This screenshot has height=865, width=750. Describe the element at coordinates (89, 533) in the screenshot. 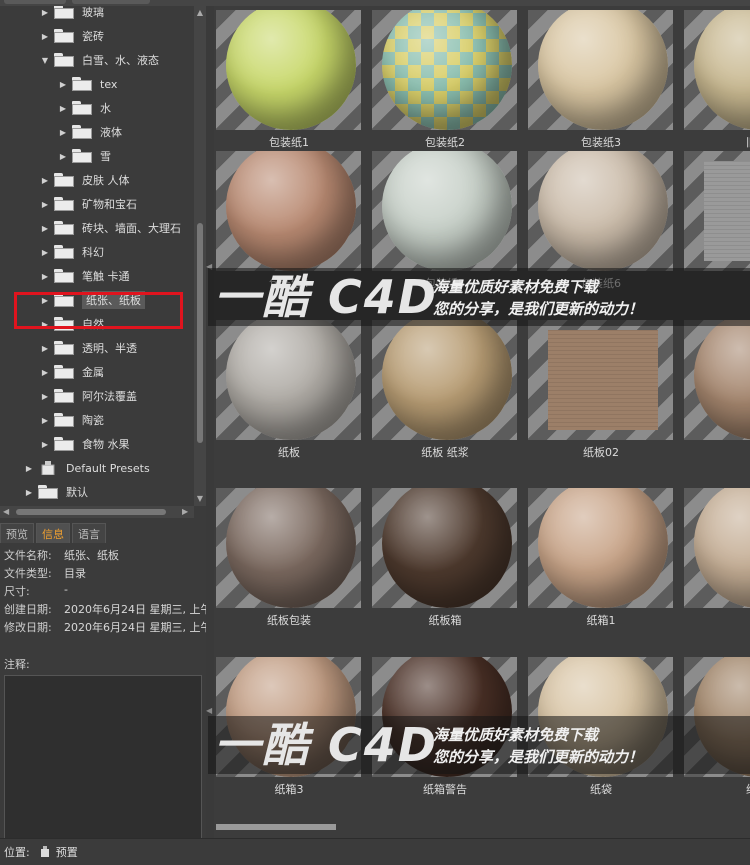

I see `tab-language: 语言` at that location.